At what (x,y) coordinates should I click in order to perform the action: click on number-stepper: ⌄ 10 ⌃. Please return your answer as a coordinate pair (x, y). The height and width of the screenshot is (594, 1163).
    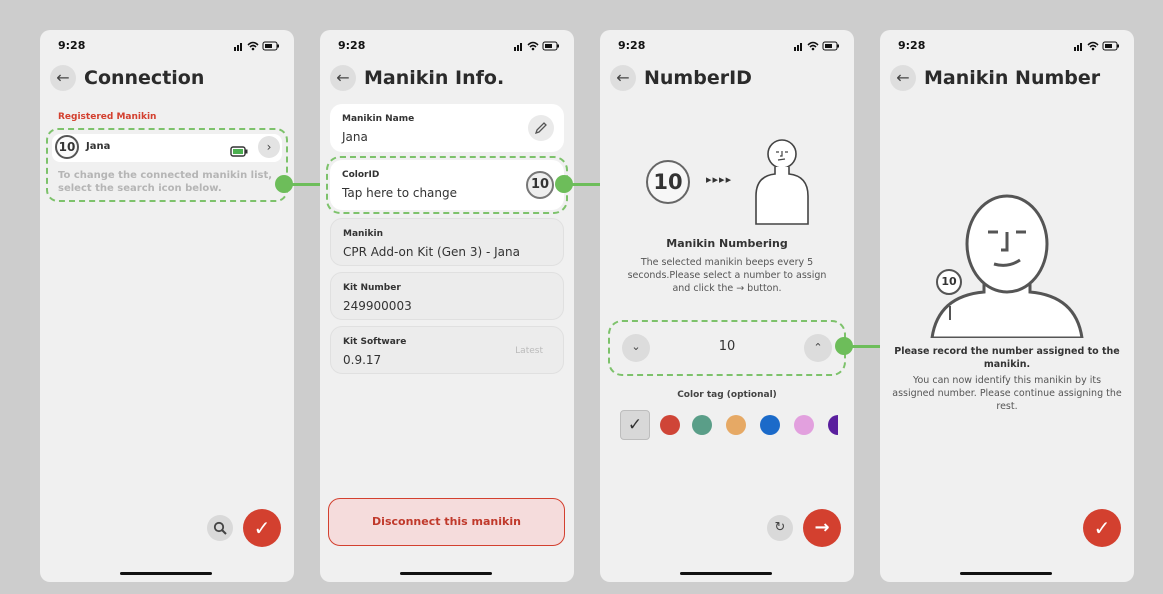
    Looking at the image, I should click on (727, 348).